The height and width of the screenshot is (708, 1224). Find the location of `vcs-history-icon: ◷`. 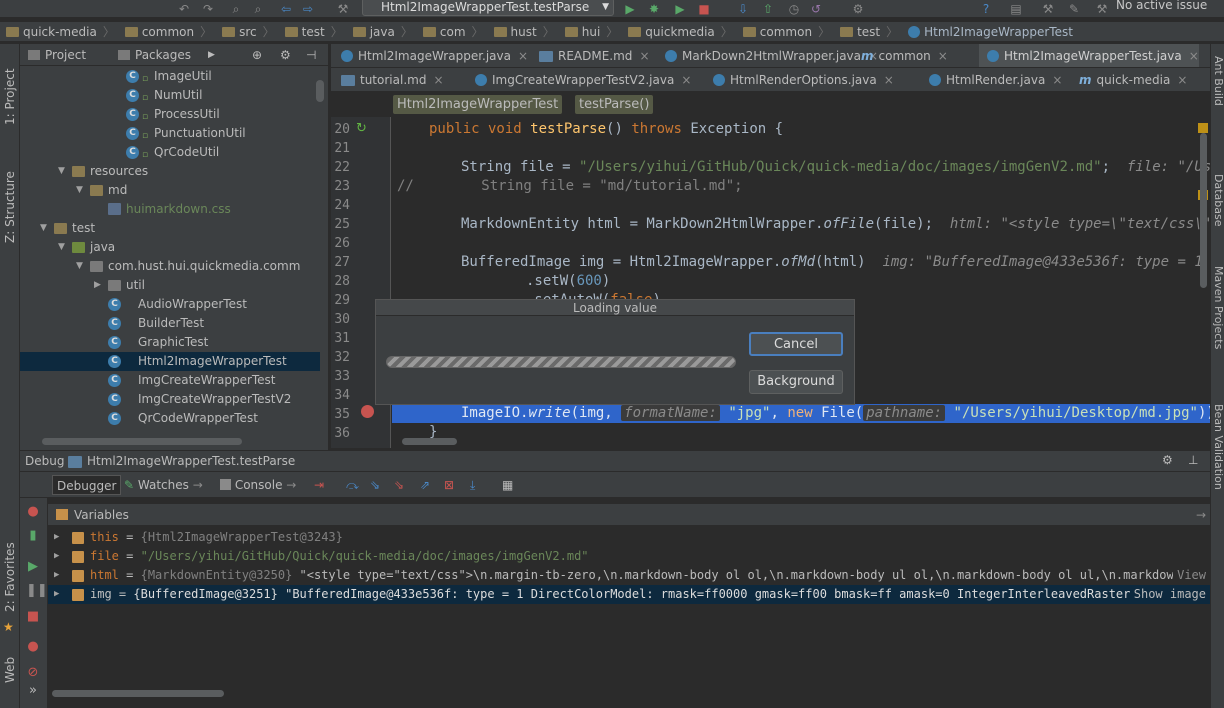

vcs-history-icon: ◷ is located at coordinates (794, 9).